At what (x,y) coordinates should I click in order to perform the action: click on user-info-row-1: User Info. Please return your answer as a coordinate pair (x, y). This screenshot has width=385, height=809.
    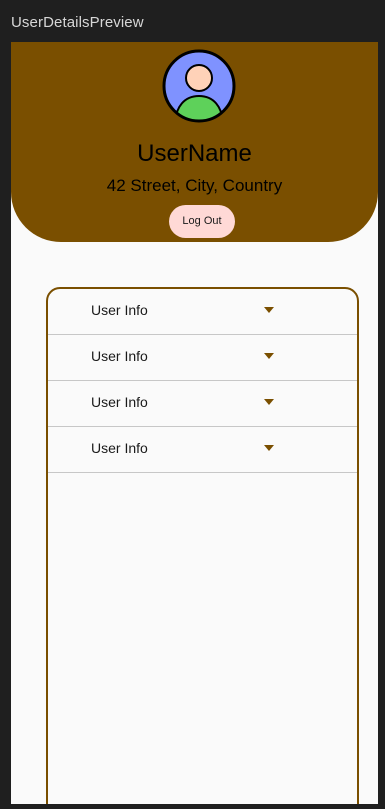
    Looking at the image, I should click on (202, 312).